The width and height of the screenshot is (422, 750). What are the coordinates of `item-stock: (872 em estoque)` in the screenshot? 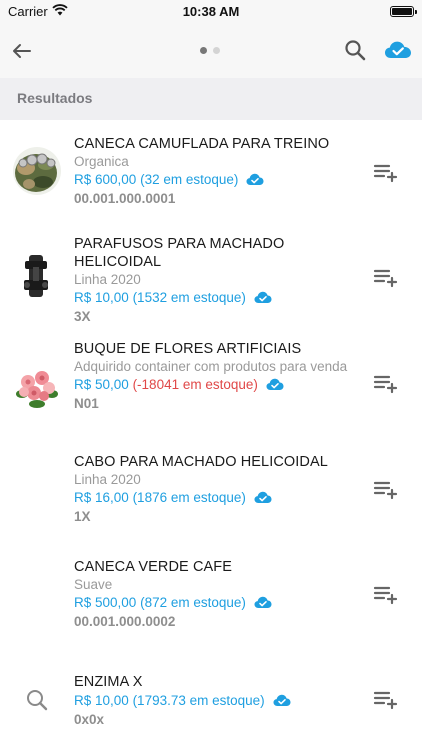 It's located at (193, 602).